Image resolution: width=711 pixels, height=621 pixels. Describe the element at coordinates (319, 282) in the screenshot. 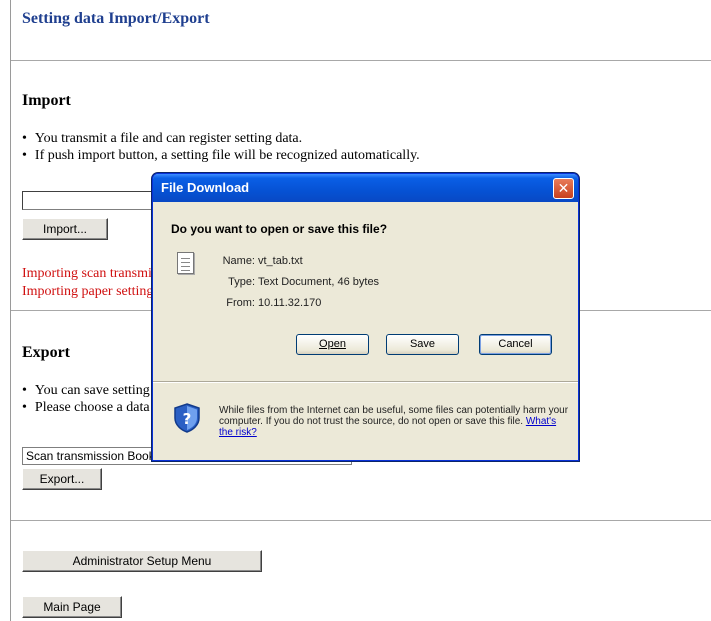

I see `type-value: Text Document, 46 bytes` at that location.